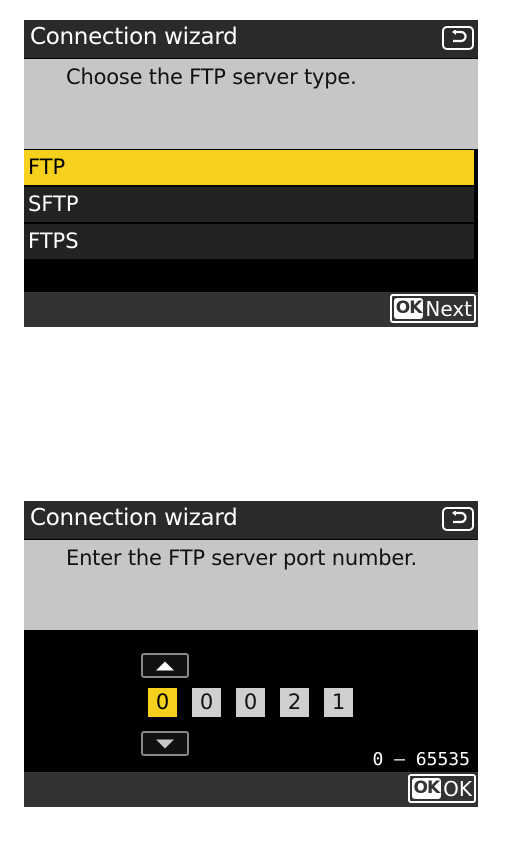 The image size is (516, 844). I want to click on prompt-area: Enter the FTP server port number., so click(251, 585).